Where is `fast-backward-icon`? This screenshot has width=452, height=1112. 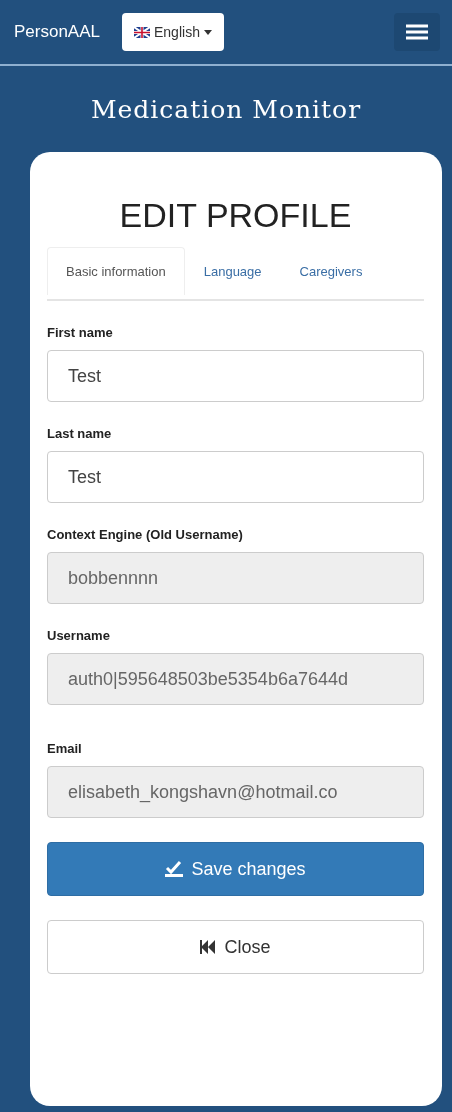 fast-backward-icon is located at coordinates (208, 947).